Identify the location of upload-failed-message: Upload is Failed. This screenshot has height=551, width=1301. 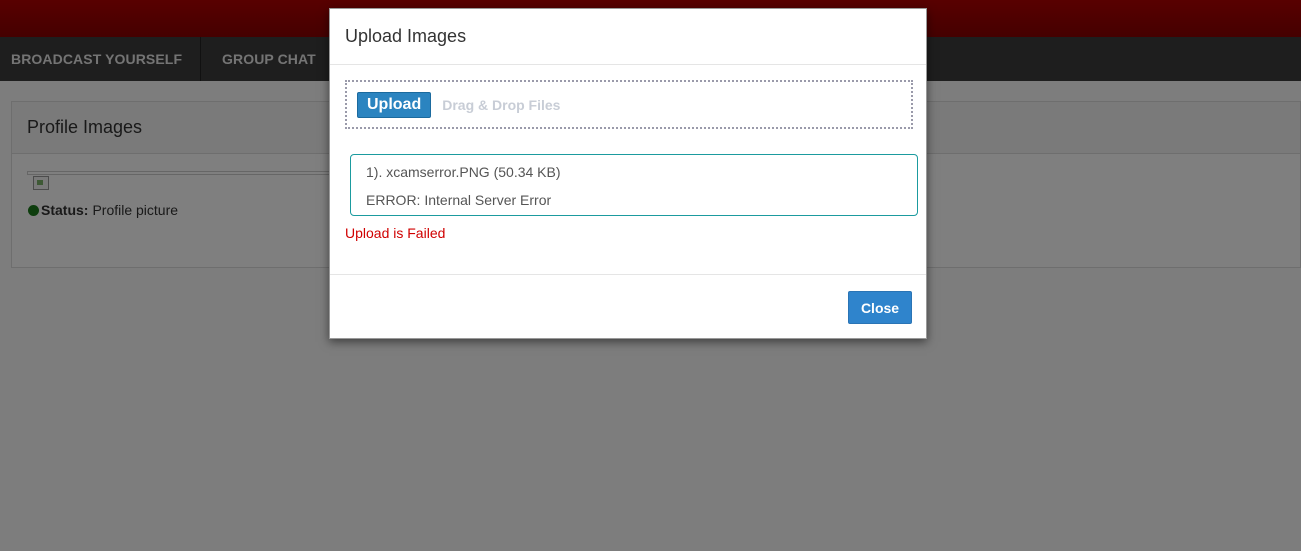
(395, 233).